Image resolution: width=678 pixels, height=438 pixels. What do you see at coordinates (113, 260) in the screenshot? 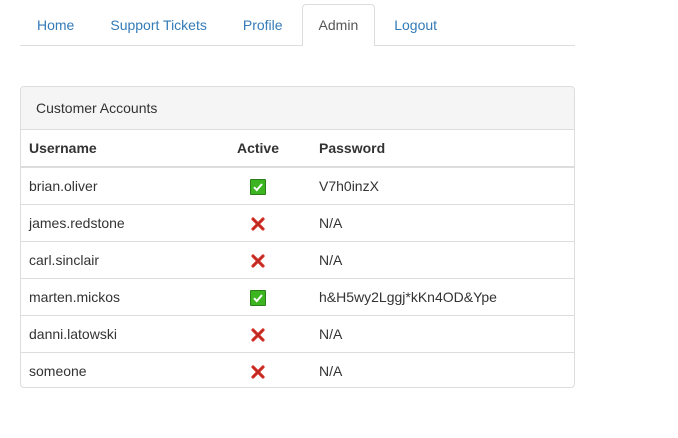
I see `username-cell: carl.sinclair` at bounding box center [113, 260].